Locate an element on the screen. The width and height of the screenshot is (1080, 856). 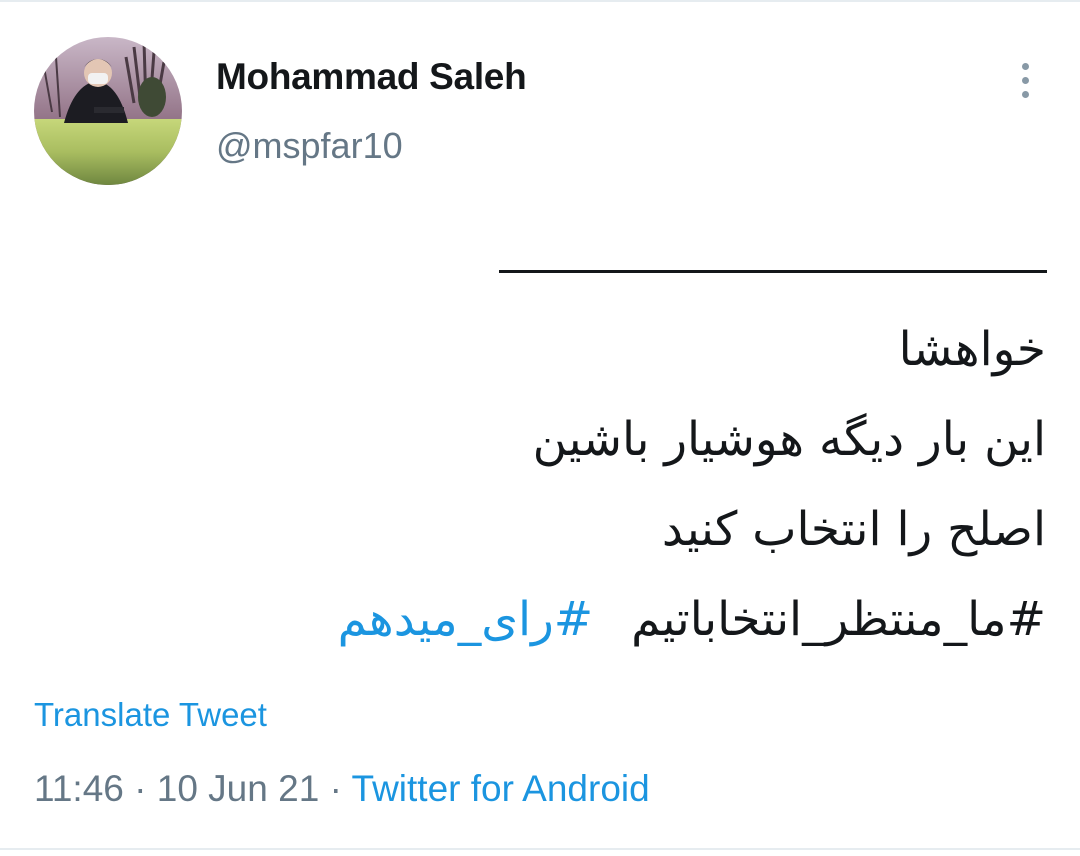
tweet-date: 10 Jun 21 is located at coordinates (238, 788).